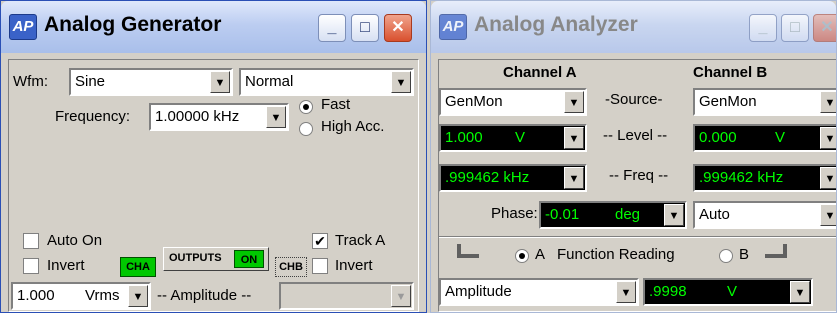 The width and height of the screenshot is (837, 313). I want to click on divider, so click(637, 237).